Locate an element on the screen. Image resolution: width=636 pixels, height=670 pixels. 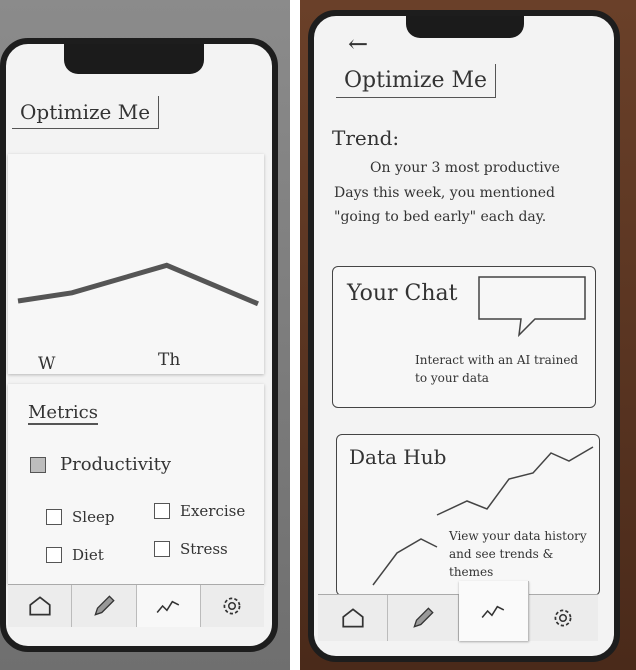
right-tab-home is located at coordinates (353, 618).